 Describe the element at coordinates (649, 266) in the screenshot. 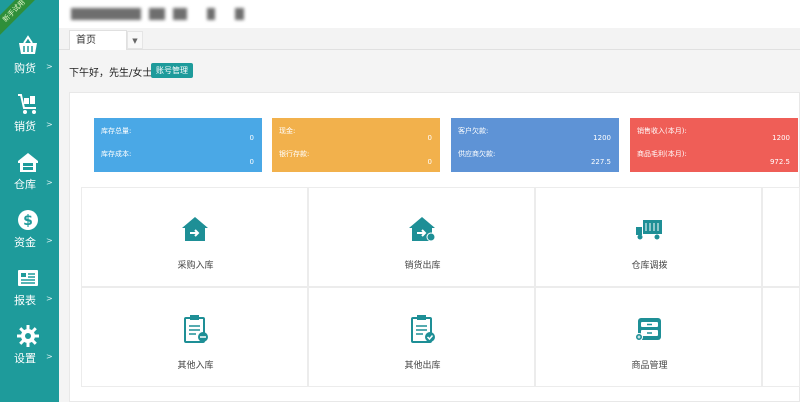

I see `tile-label: 仓库调拨` at that location.